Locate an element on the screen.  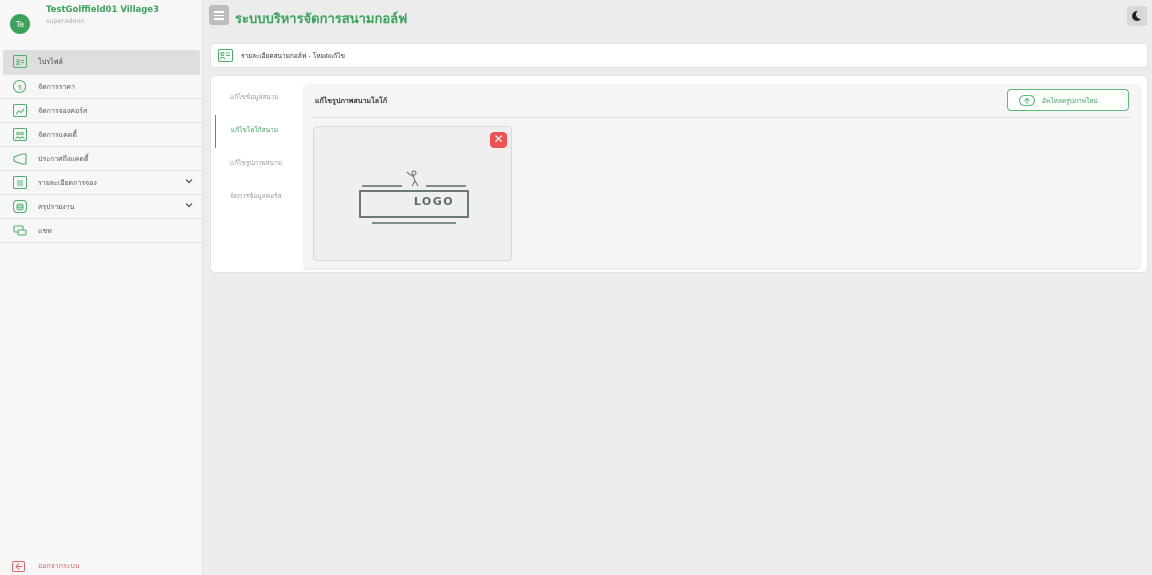
upload-button-label: อัพโหลดรูปภาพใหม่ is located at coordinates (1070, 101).